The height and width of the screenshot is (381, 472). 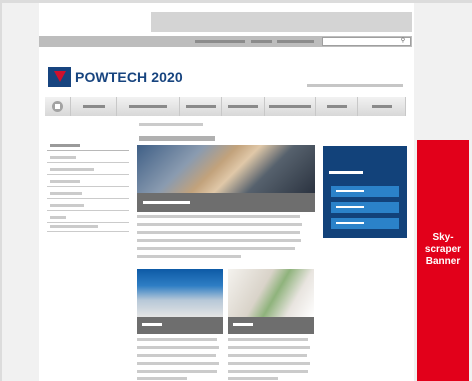 What do you see at coordinates (226, 169) in the screenshot?
I see `hero-image` at bounding box center [226, 169].